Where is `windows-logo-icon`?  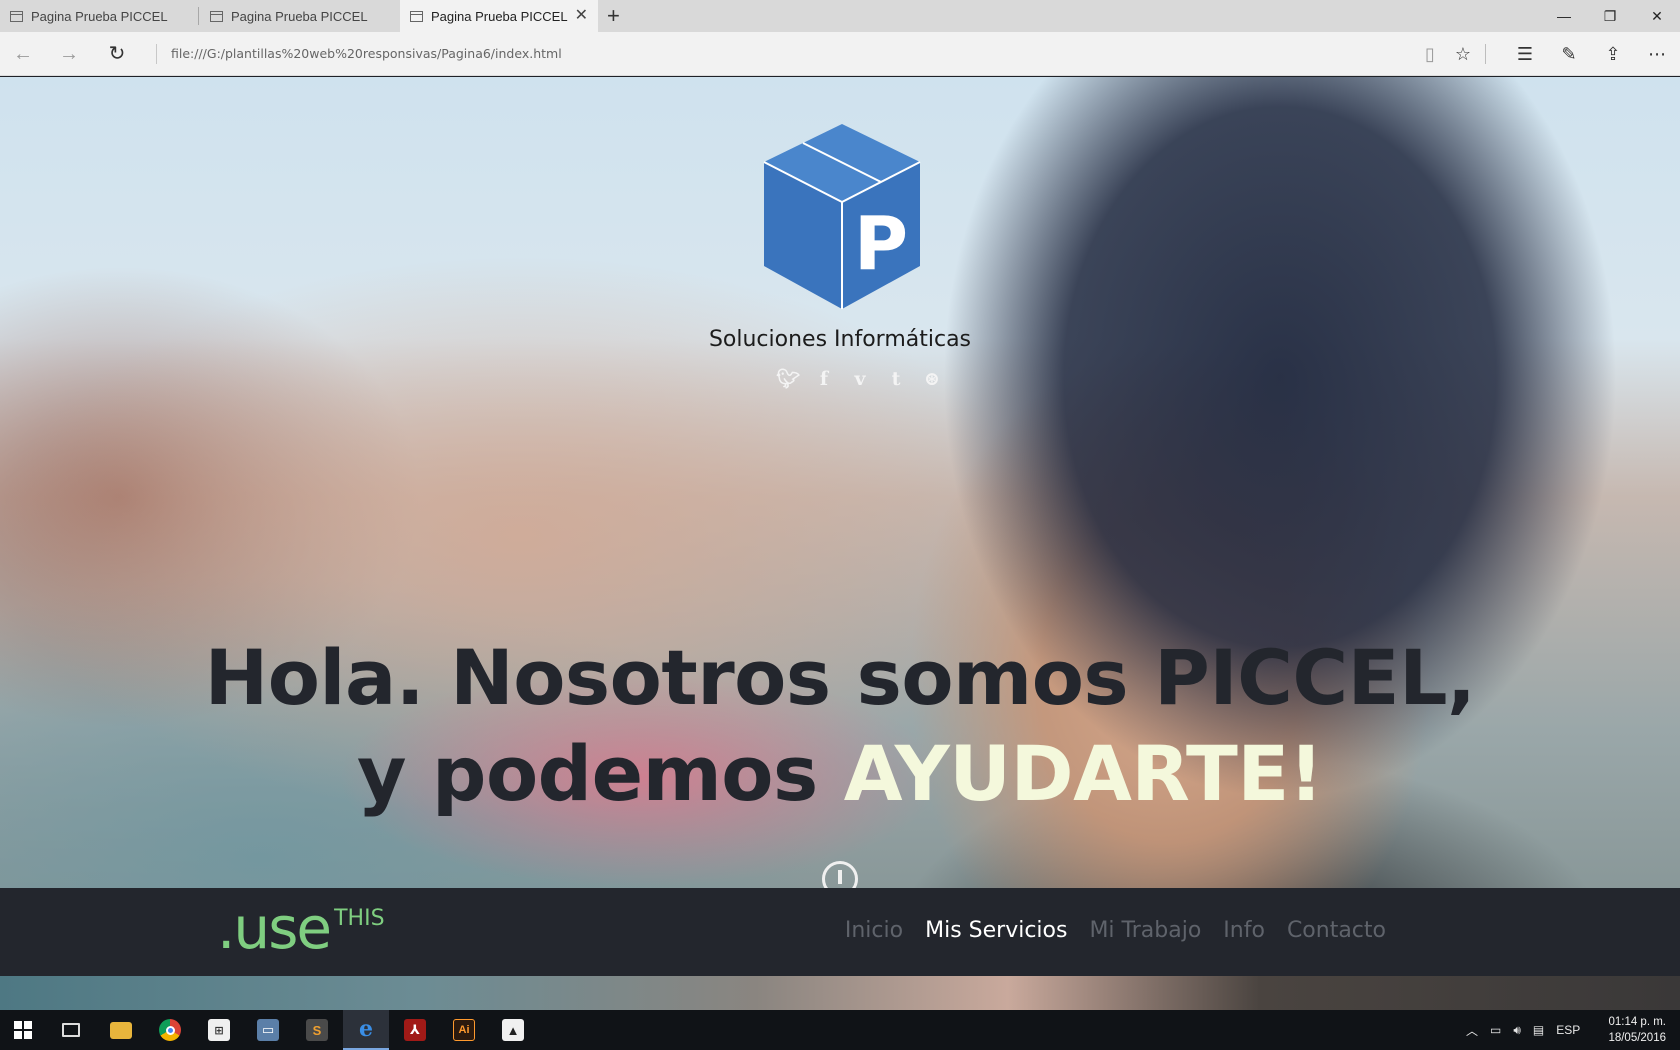
windows-logo-icon is located at coordinates (23, 1030).